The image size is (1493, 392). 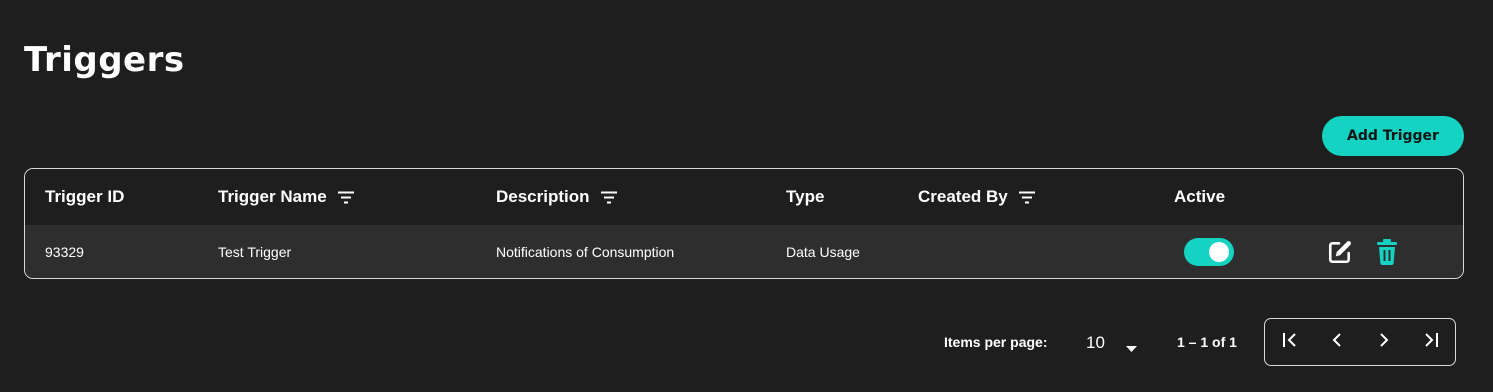 I want to click on page-size-value: 10, so click(x=1095, y=342).